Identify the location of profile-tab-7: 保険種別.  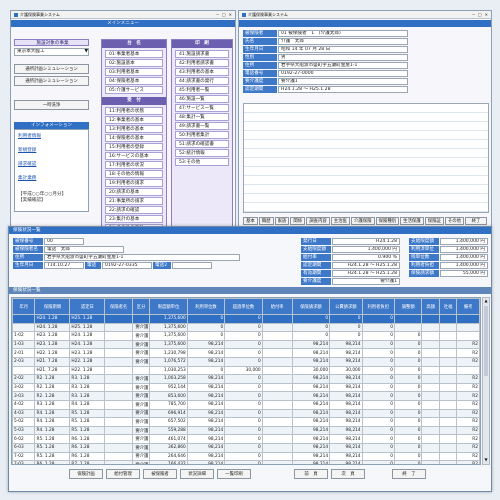
(387, 221).